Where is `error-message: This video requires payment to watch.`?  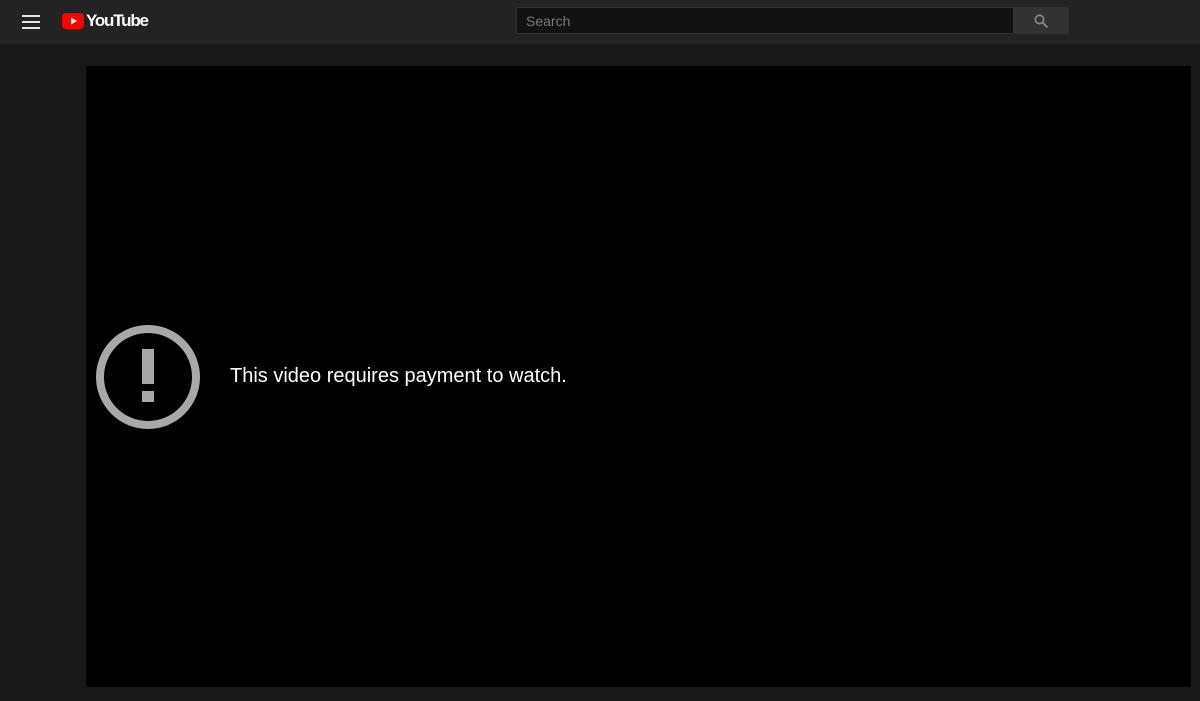
error-message: This video requires payment to watch. is located at coordinates (398, 376).